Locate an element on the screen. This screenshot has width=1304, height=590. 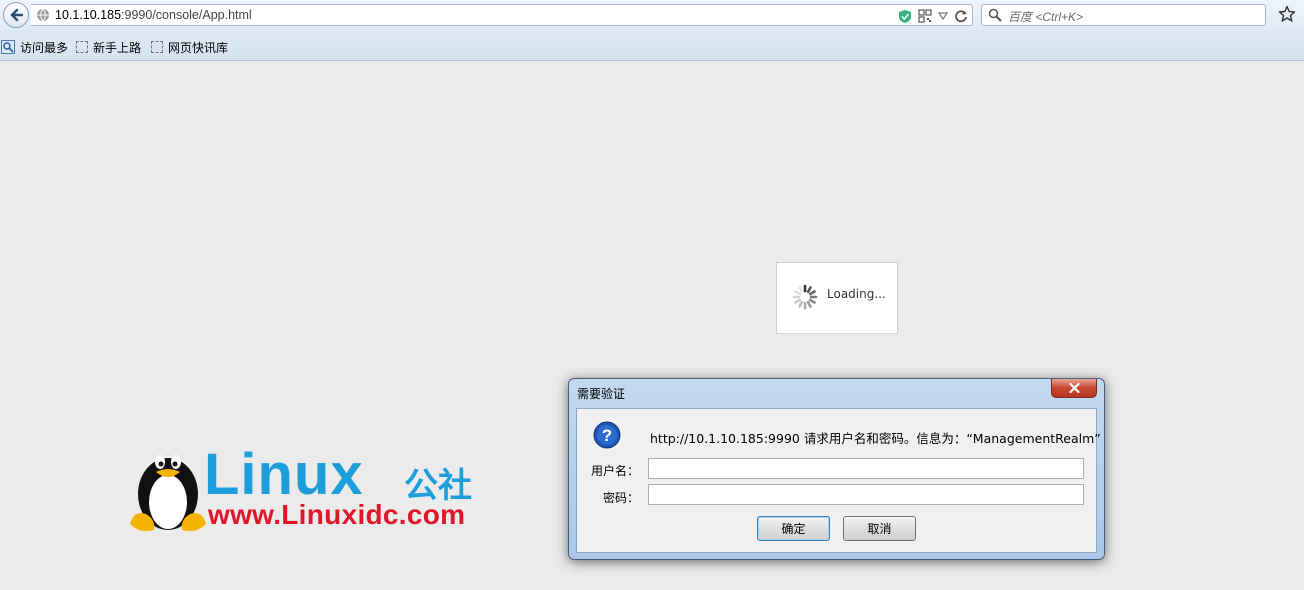
username-label: 用户名： is located at coordinates (614, 471).